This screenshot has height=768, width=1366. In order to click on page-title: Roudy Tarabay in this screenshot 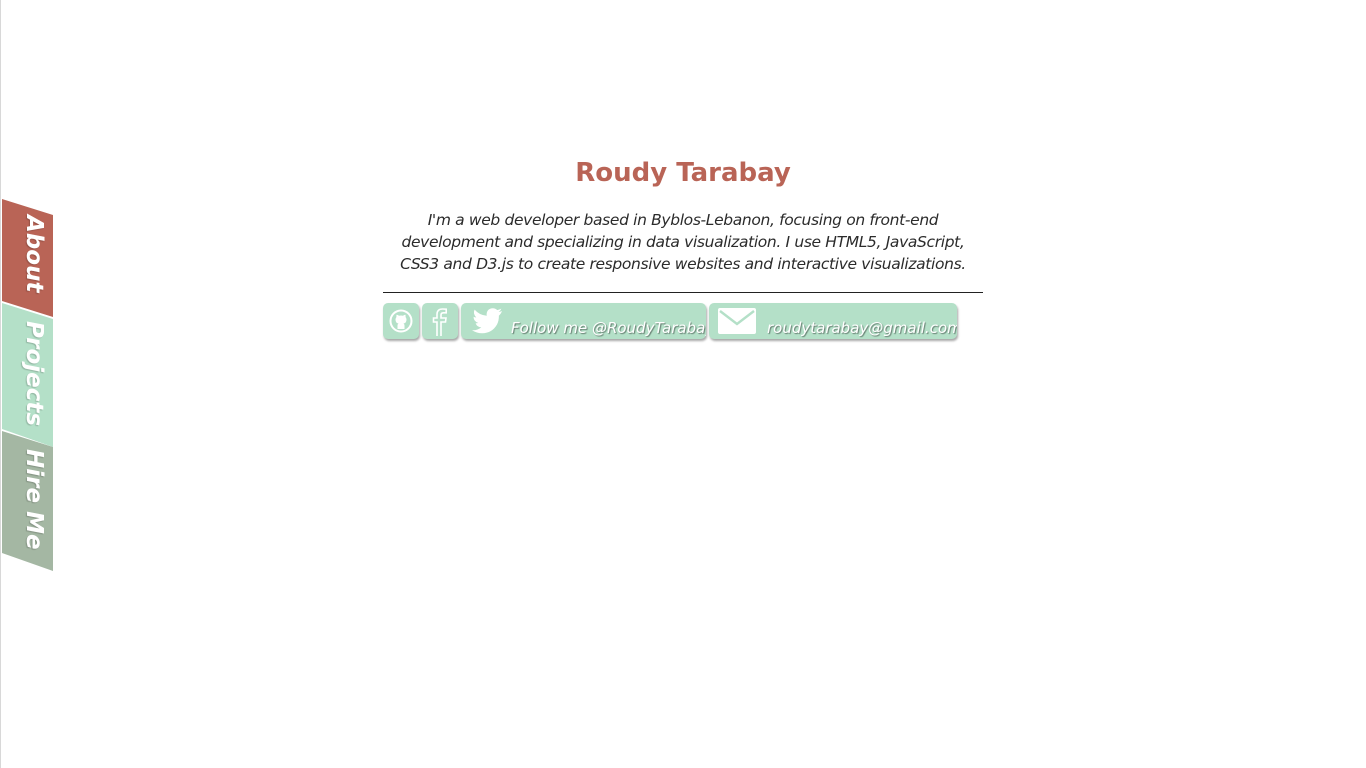, I will do `click(683, 173)`.